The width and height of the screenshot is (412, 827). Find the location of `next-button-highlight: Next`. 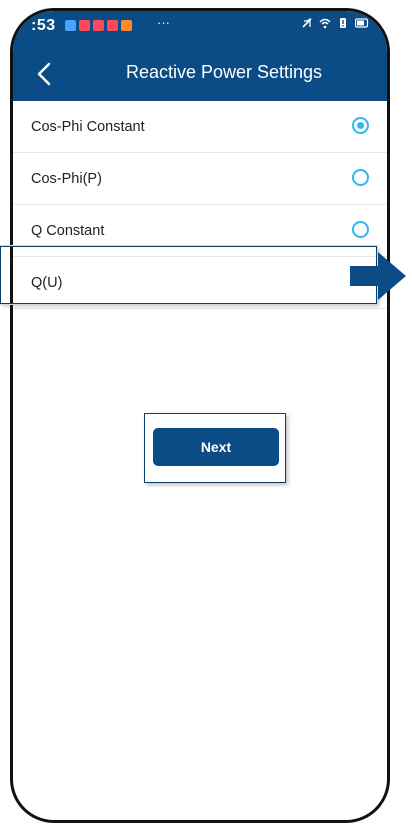

next-button-highlight: Next is located at coordinates (215, 448).